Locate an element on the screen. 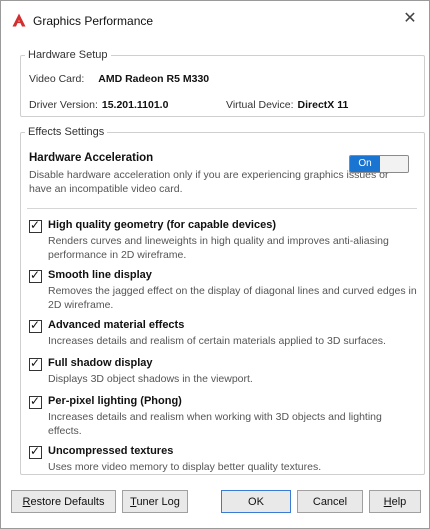 The width and height of the screenshot is (430, 529). driver-version-value: 15.201.1101.0 is located at coordinates (135, 105).